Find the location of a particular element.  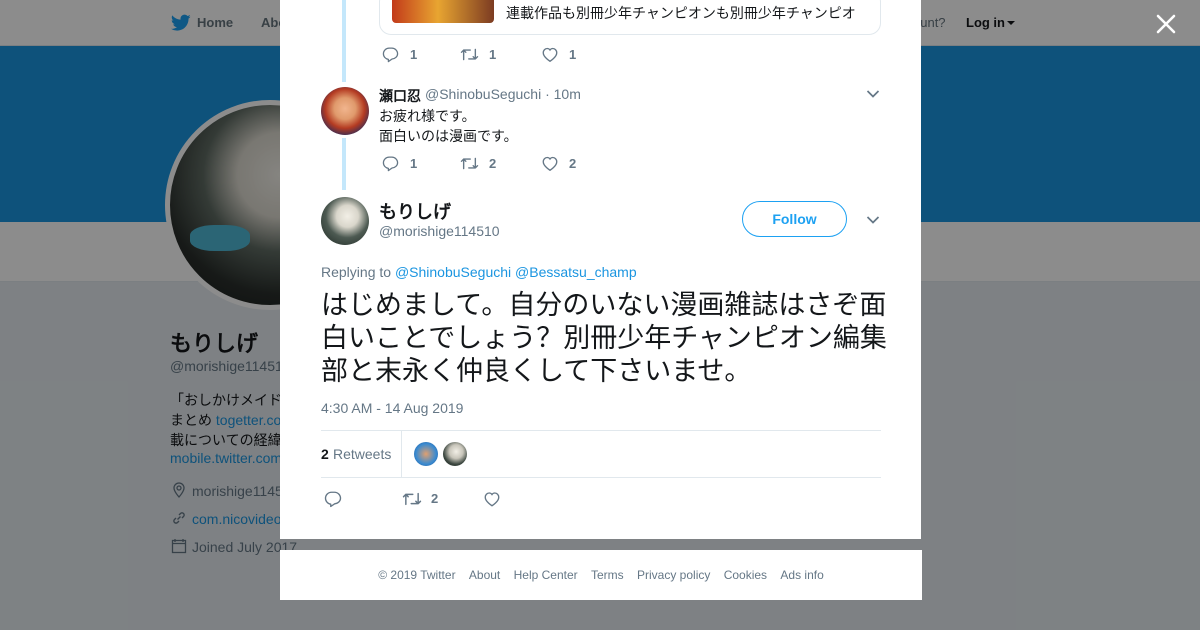

main-author-name: もりしげ is located at coordinates (415, 211).